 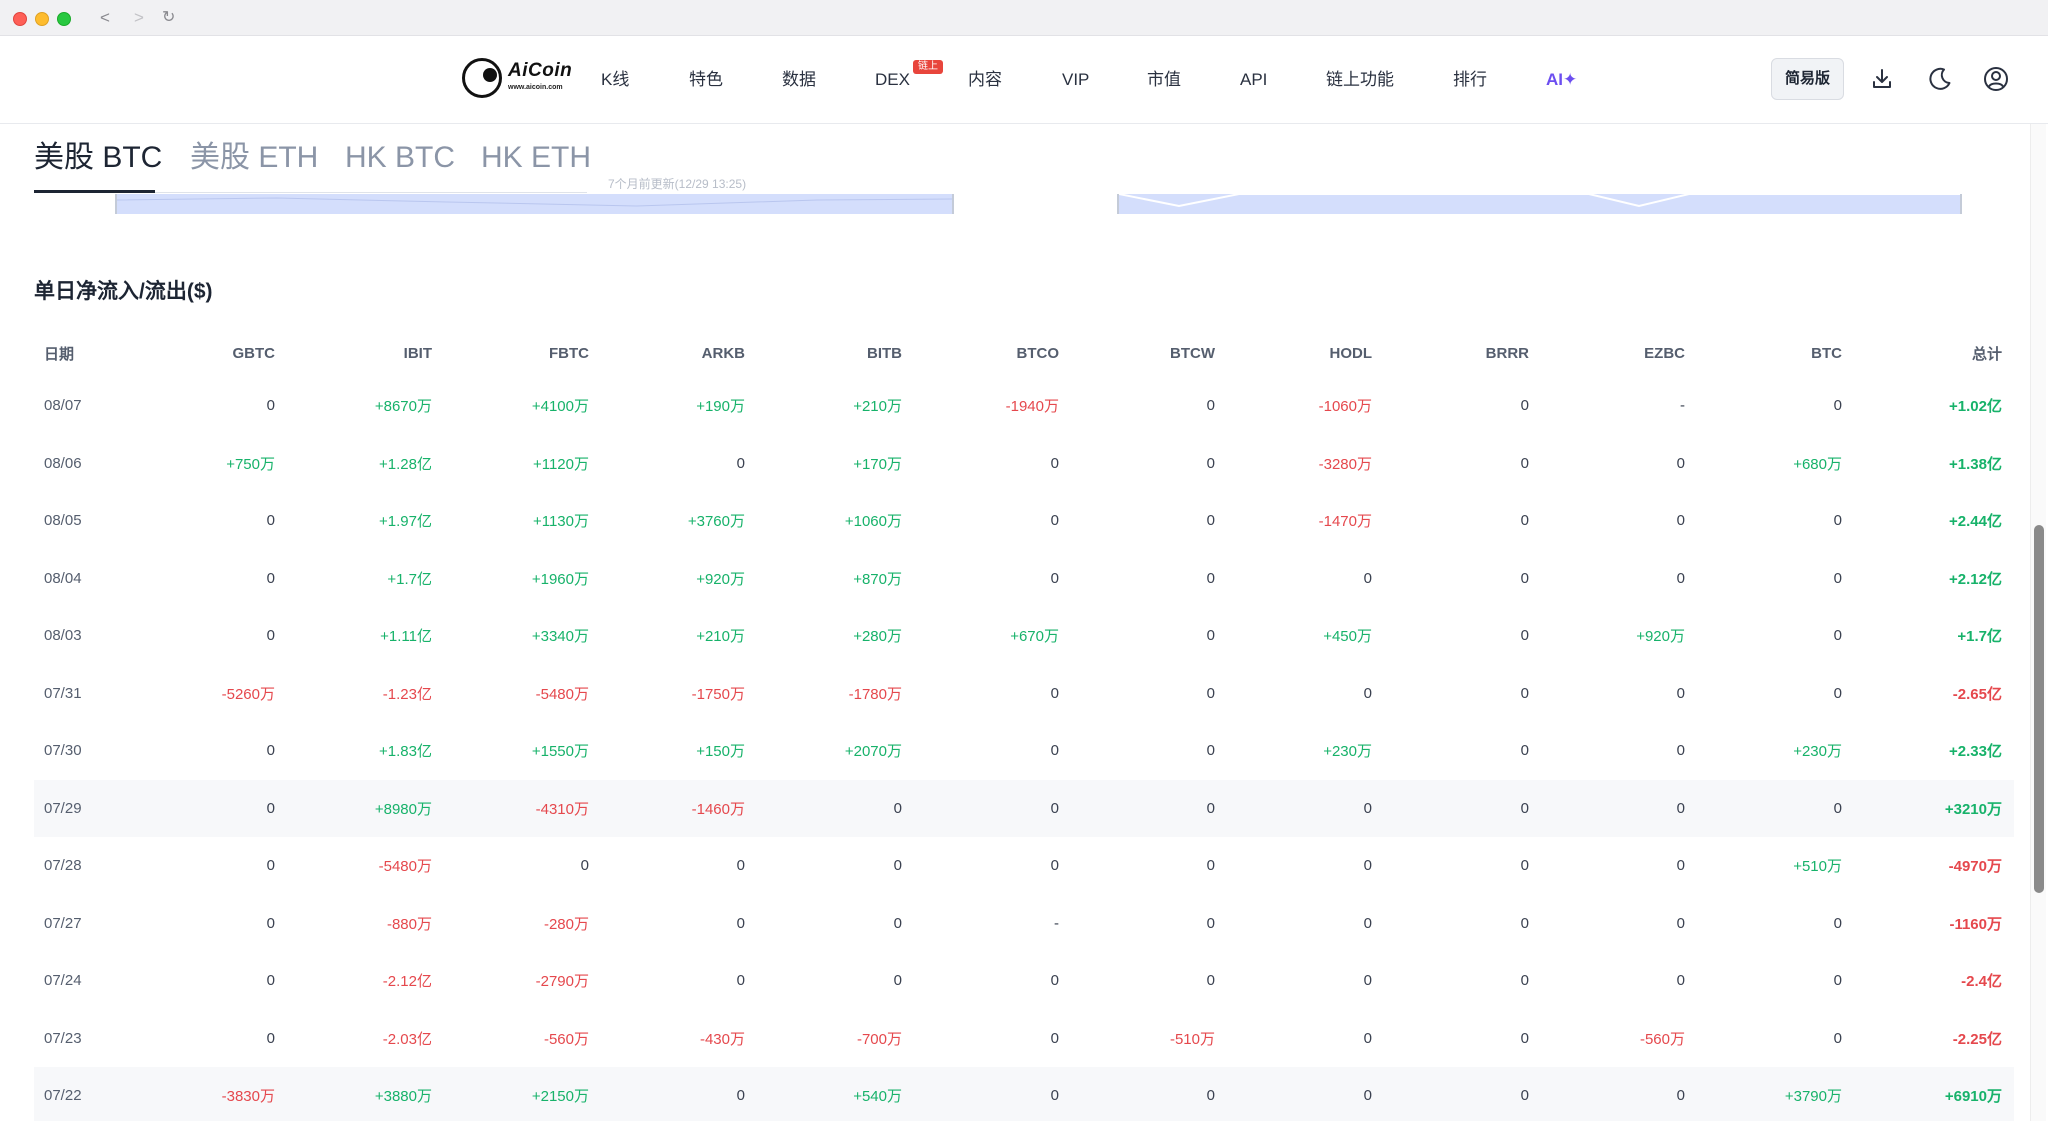 What do you see at coordinates (1940, 79) in the screenshot?
I see `moon-icon` at bounding box center [1940, 79].